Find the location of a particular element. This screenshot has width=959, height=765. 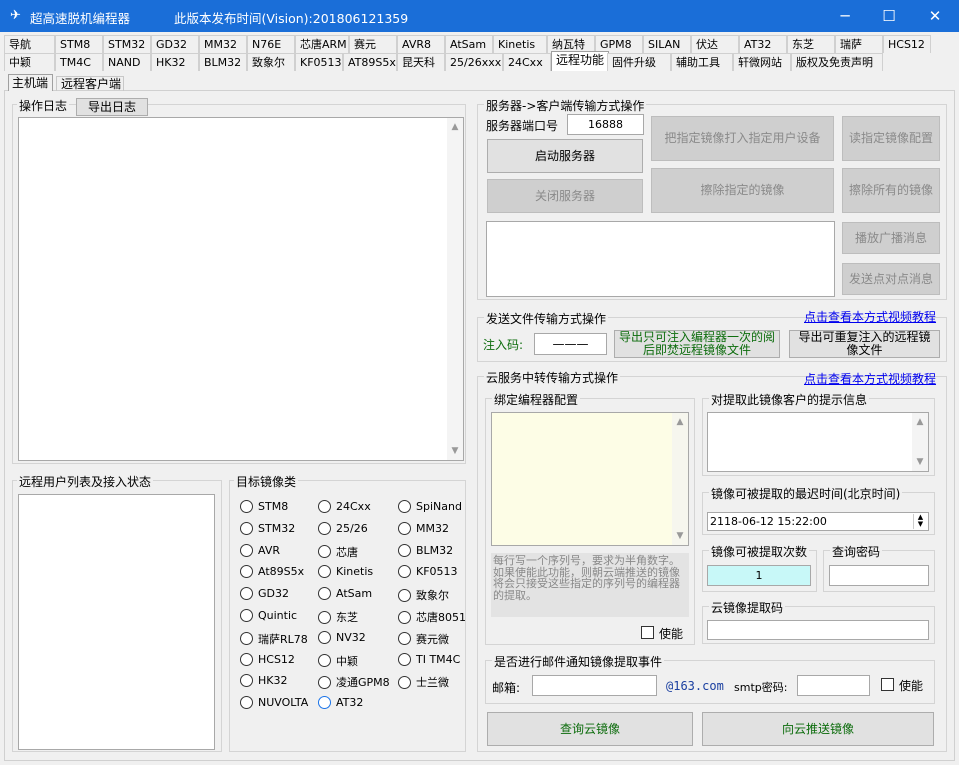

port-input: 16888 is located at coordinates (605, 124).